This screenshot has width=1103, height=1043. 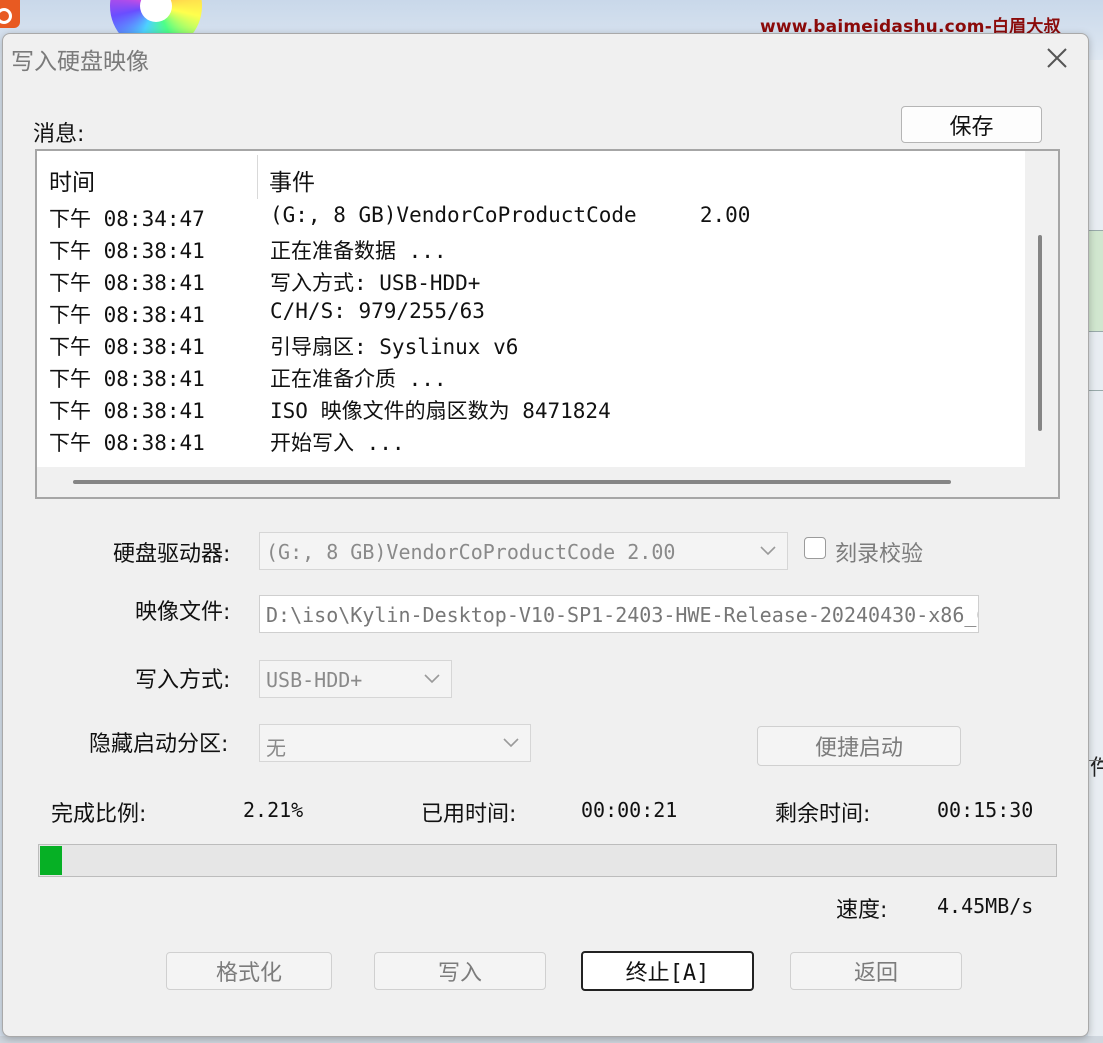 I want to click on hidden-partition-value: 无, so click(x=276, y=748).